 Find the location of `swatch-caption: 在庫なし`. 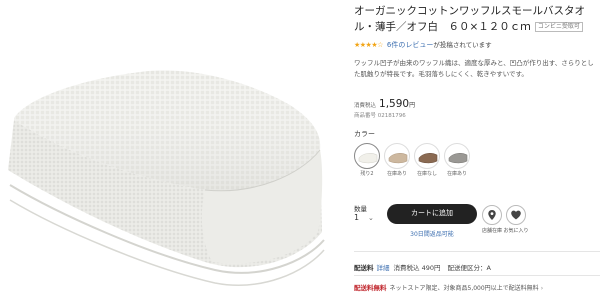

swatch-caption: 在庫なし is located at coordinates (426, 174).